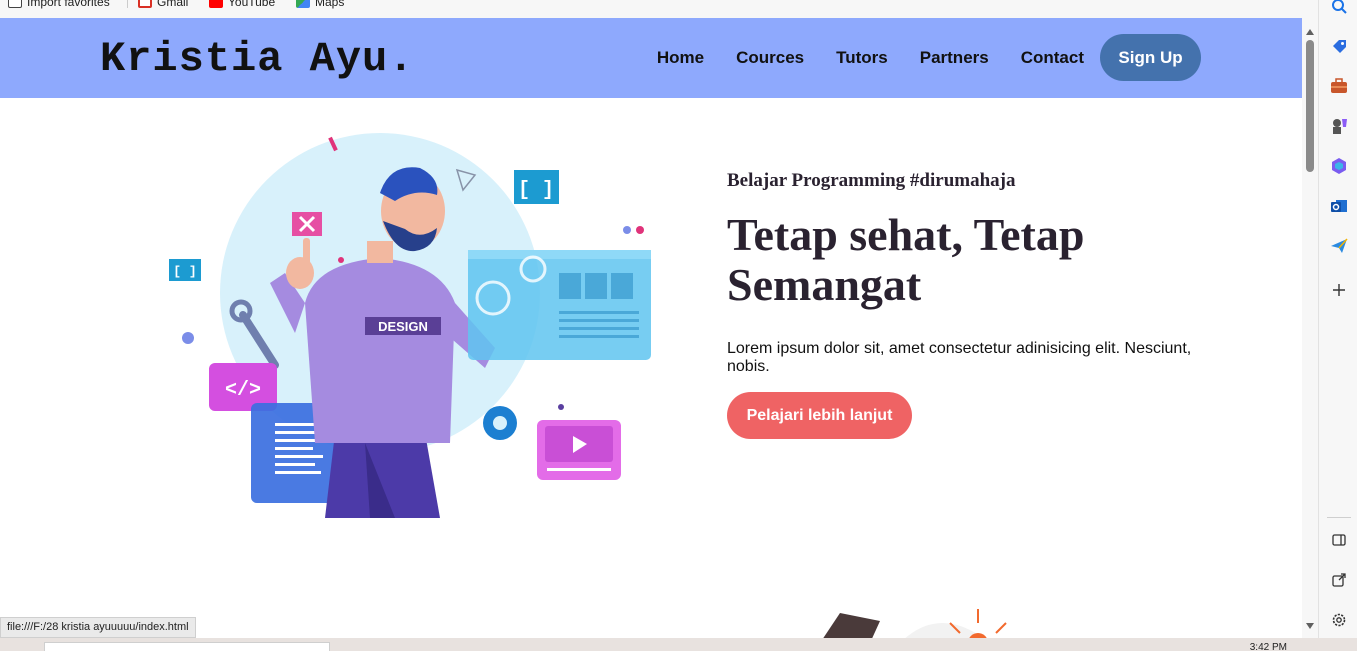  What do you see at coordinates (15, 4) in the screenshot?
I see `import-icon` at bounding box center [15, 4].